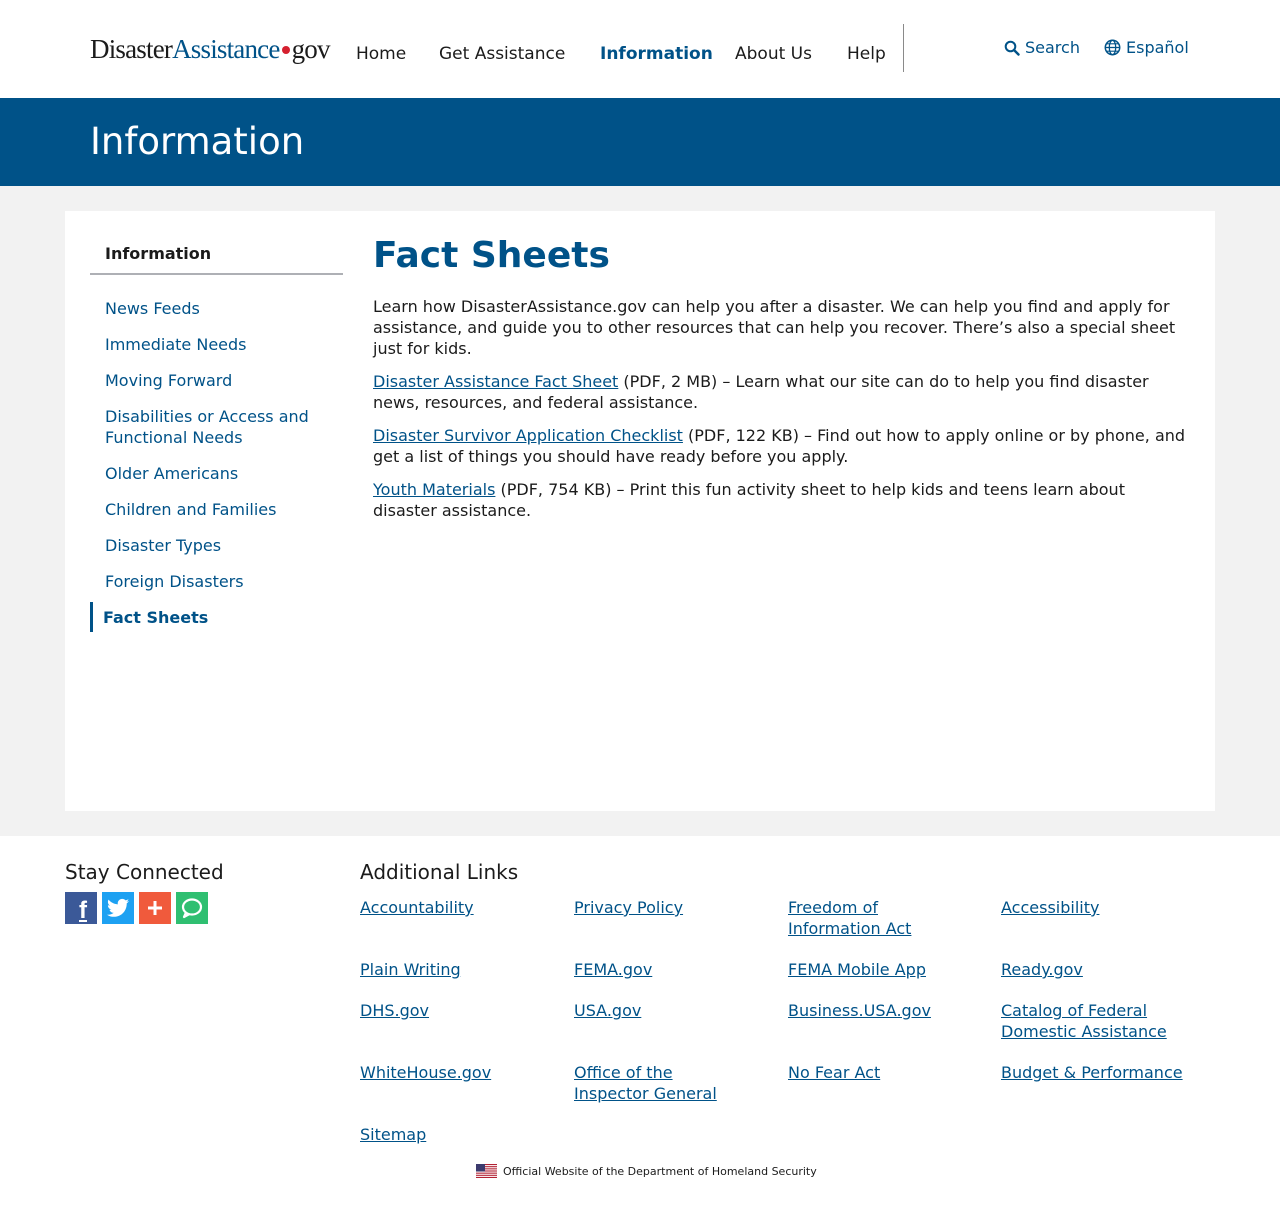 Image resolution: width=1280 pixels, height=1219 pixels. Describe the element at coordinates (131, 49) in the screenshot. I see `logo-text-disaster: Disaster` at that location.